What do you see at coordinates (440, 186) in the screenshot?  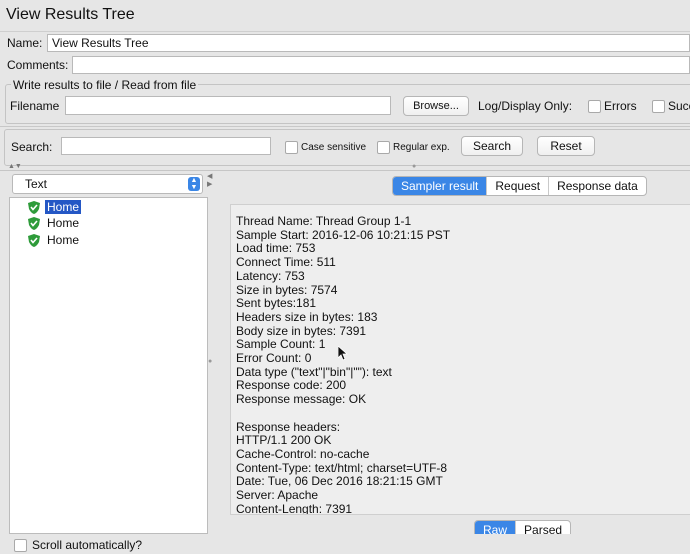 I see `tab-sampler-result: Sampler result` at bounding box center [440, 186].